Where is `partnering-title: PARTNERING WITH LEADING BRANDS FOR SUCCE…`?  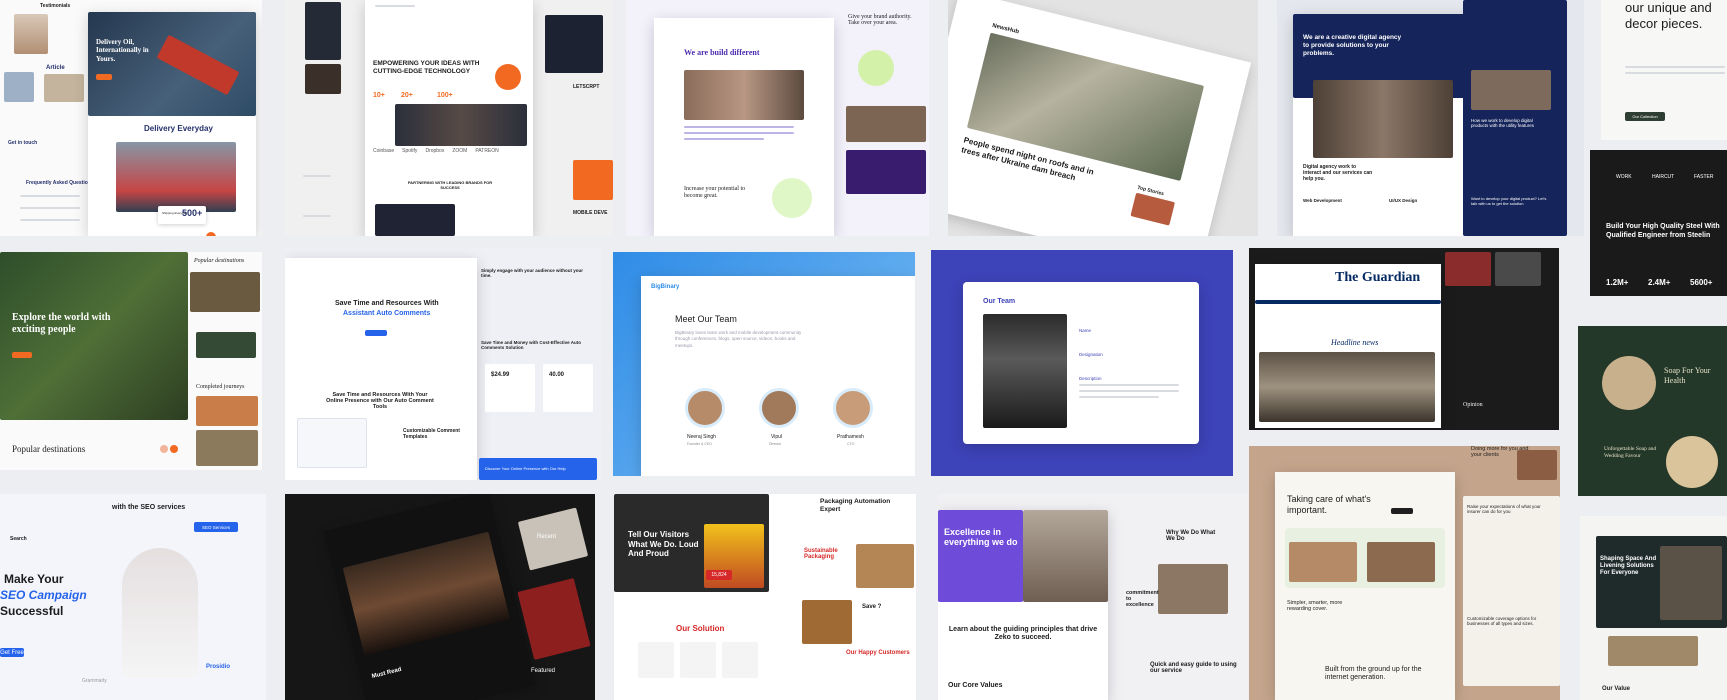
partnering-title: PARTNERING WITH LEADING BRANDS FOR SUCCE… is located at coordinates (450, 185).